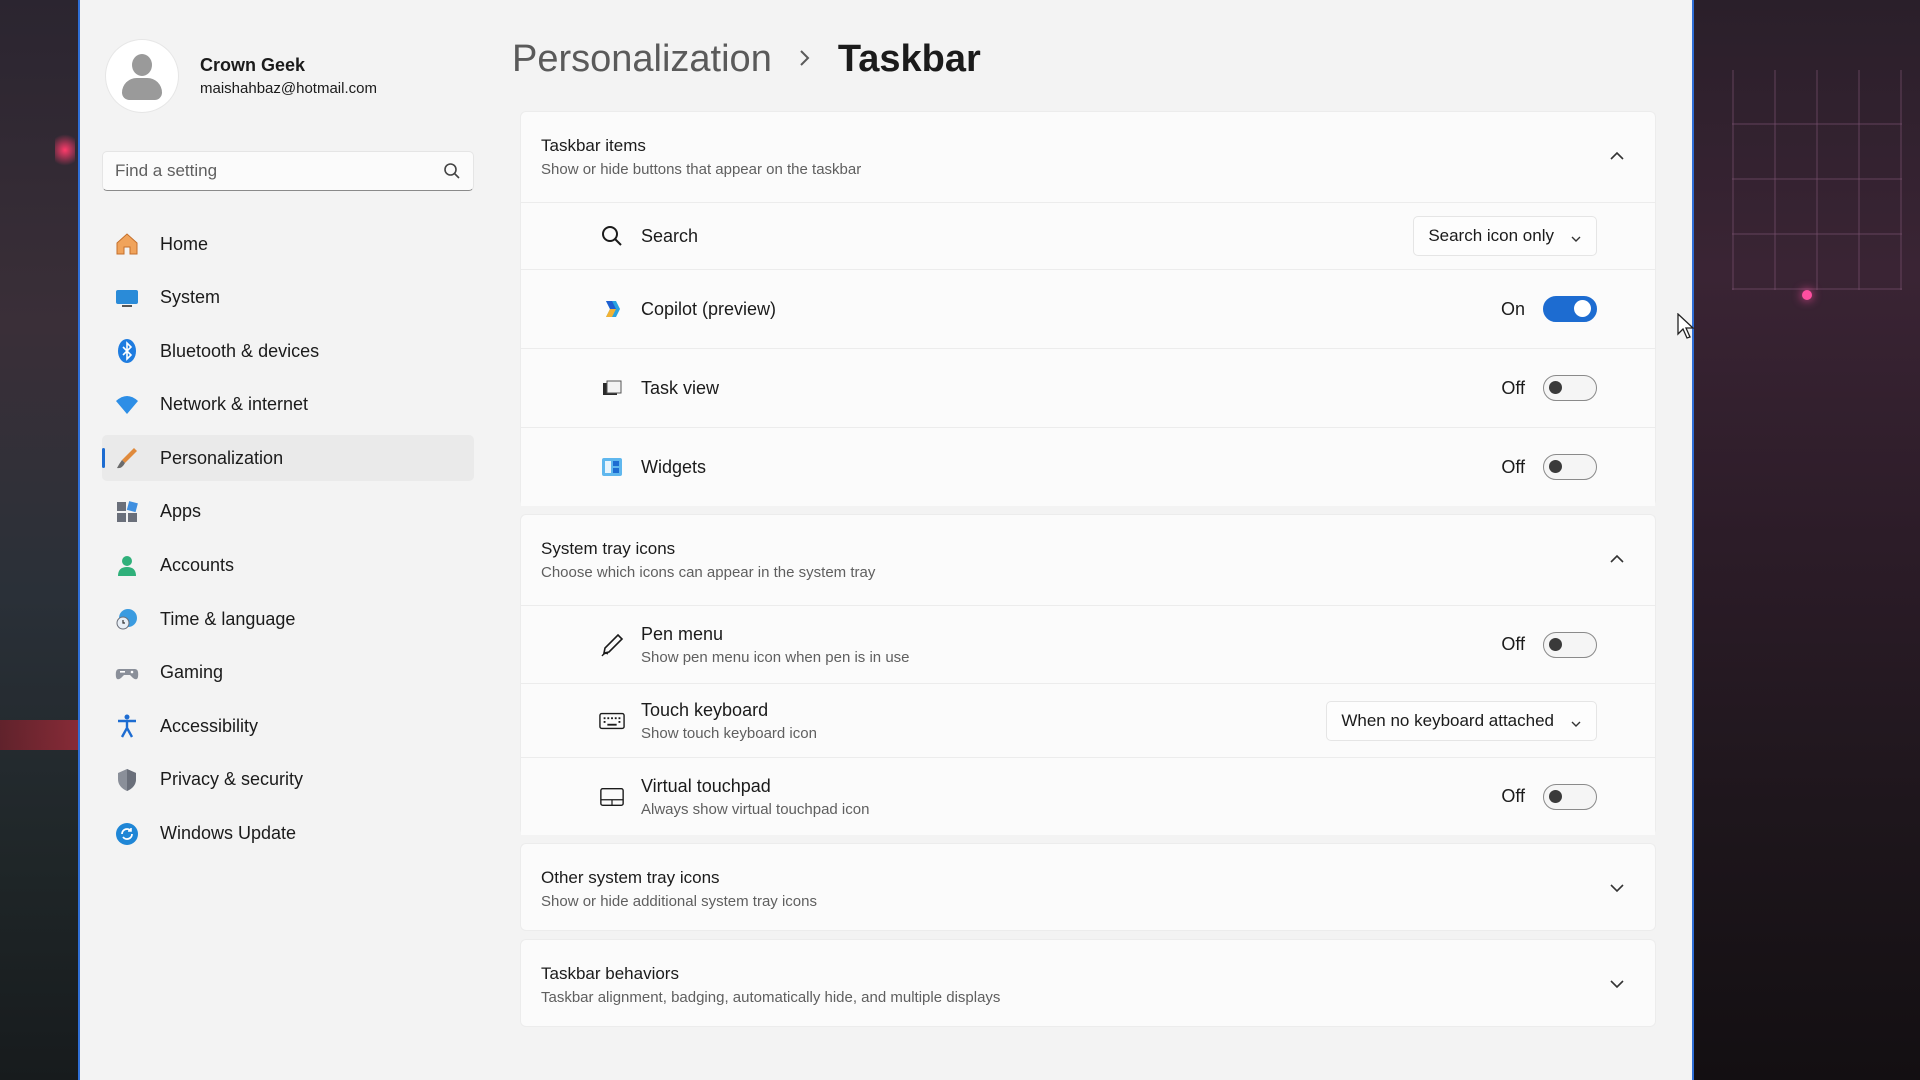 This screenshot has width=1920, height=1080. I want to click on task-view-toggle, so click(1570, 388).